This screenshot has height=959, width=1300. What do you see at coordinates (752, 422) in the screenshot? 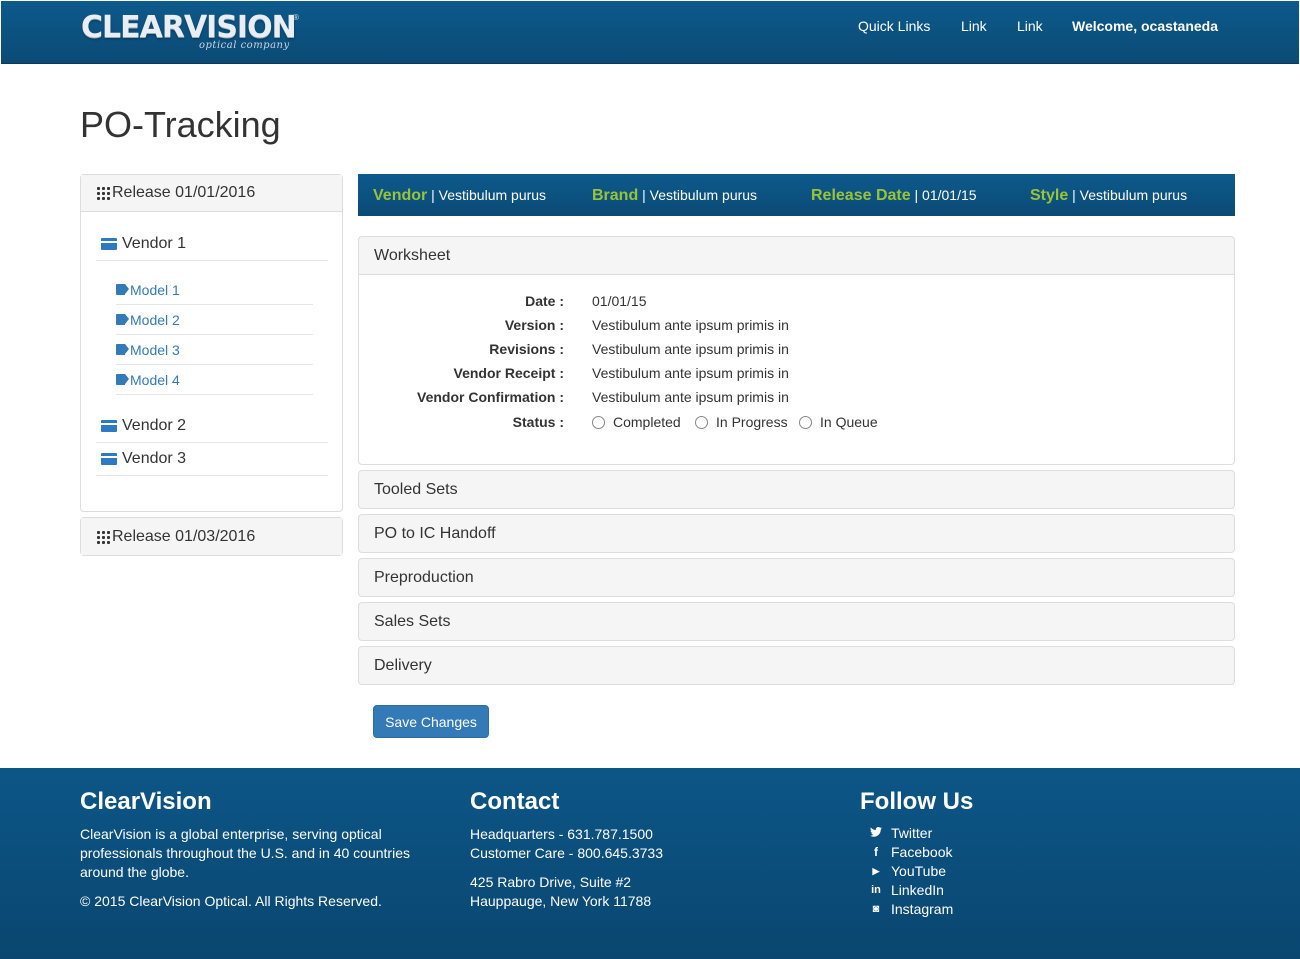
I see `radio-label: In Progress` at bounding box center [752, 422].